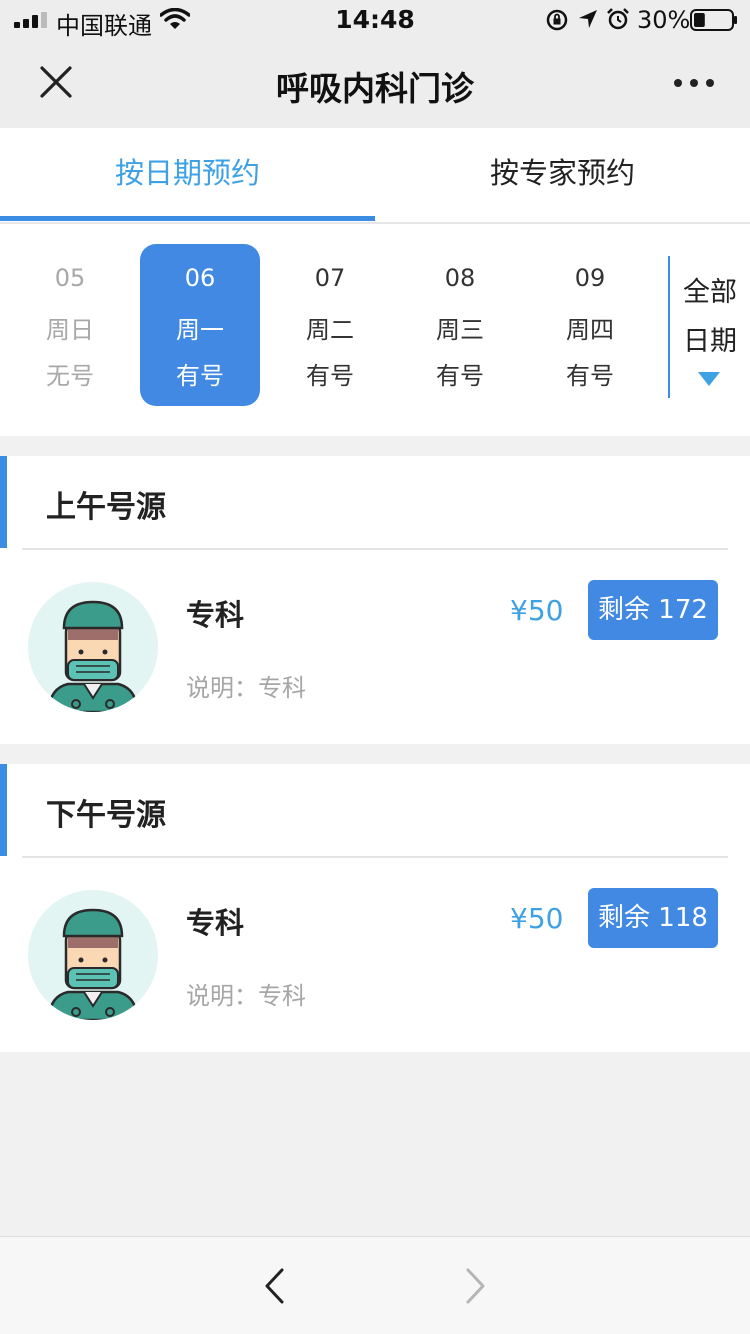 Image resolution: width=750 pixels, height=1334 pixels. I want to click on all-dates-button: 全部 日期, so click(709, 327).